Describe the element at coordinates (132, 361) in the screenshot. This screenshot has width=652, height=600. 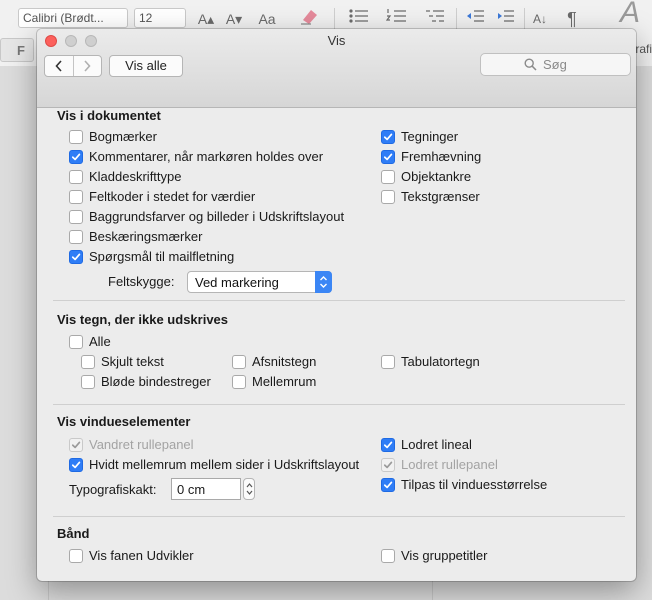
I see `option-label: Skjult tekst` at that location.